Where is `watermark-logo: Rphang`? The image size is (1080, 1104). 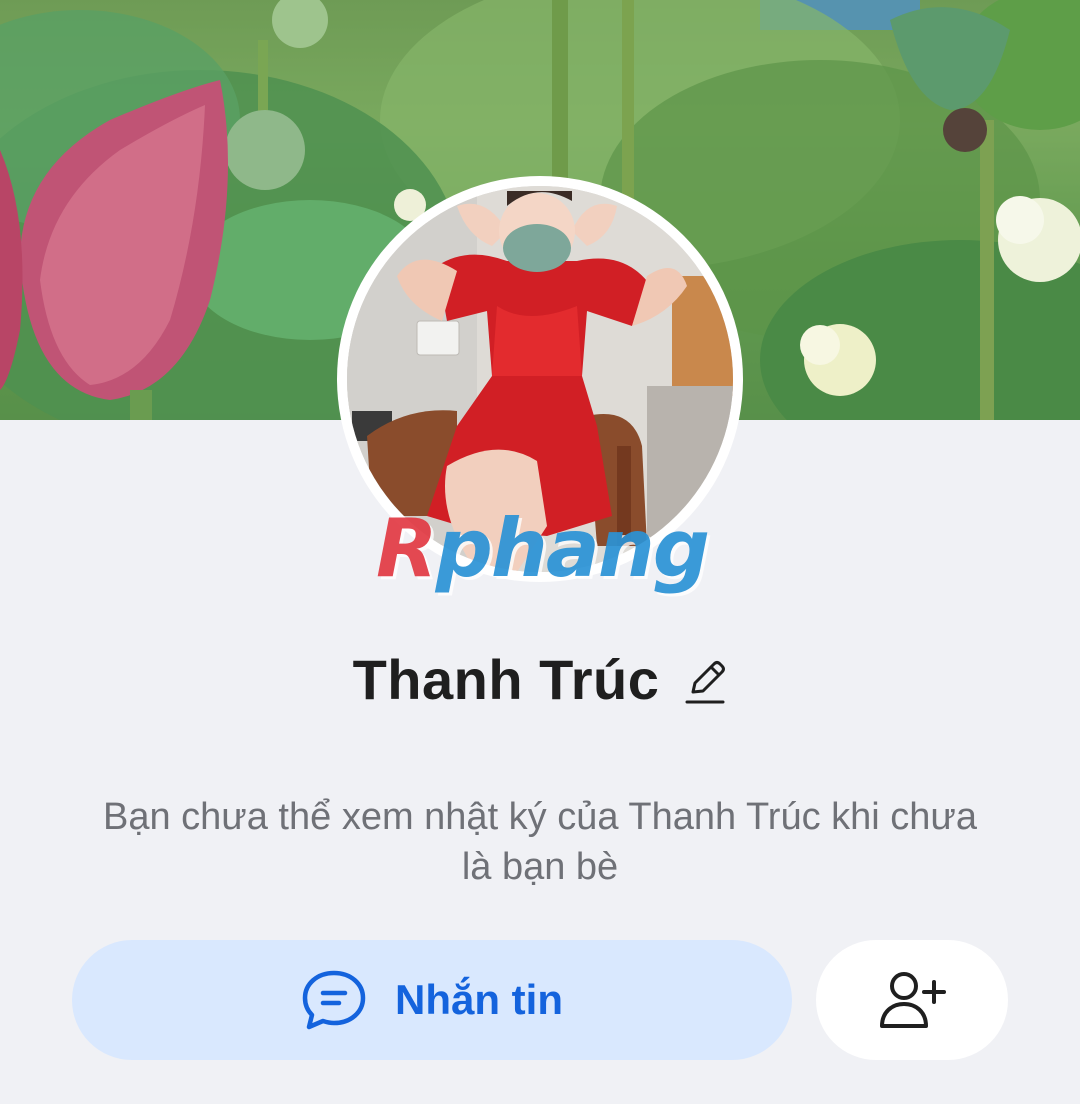 watermark-logo: Rphang is located at coordinates (543, 548).